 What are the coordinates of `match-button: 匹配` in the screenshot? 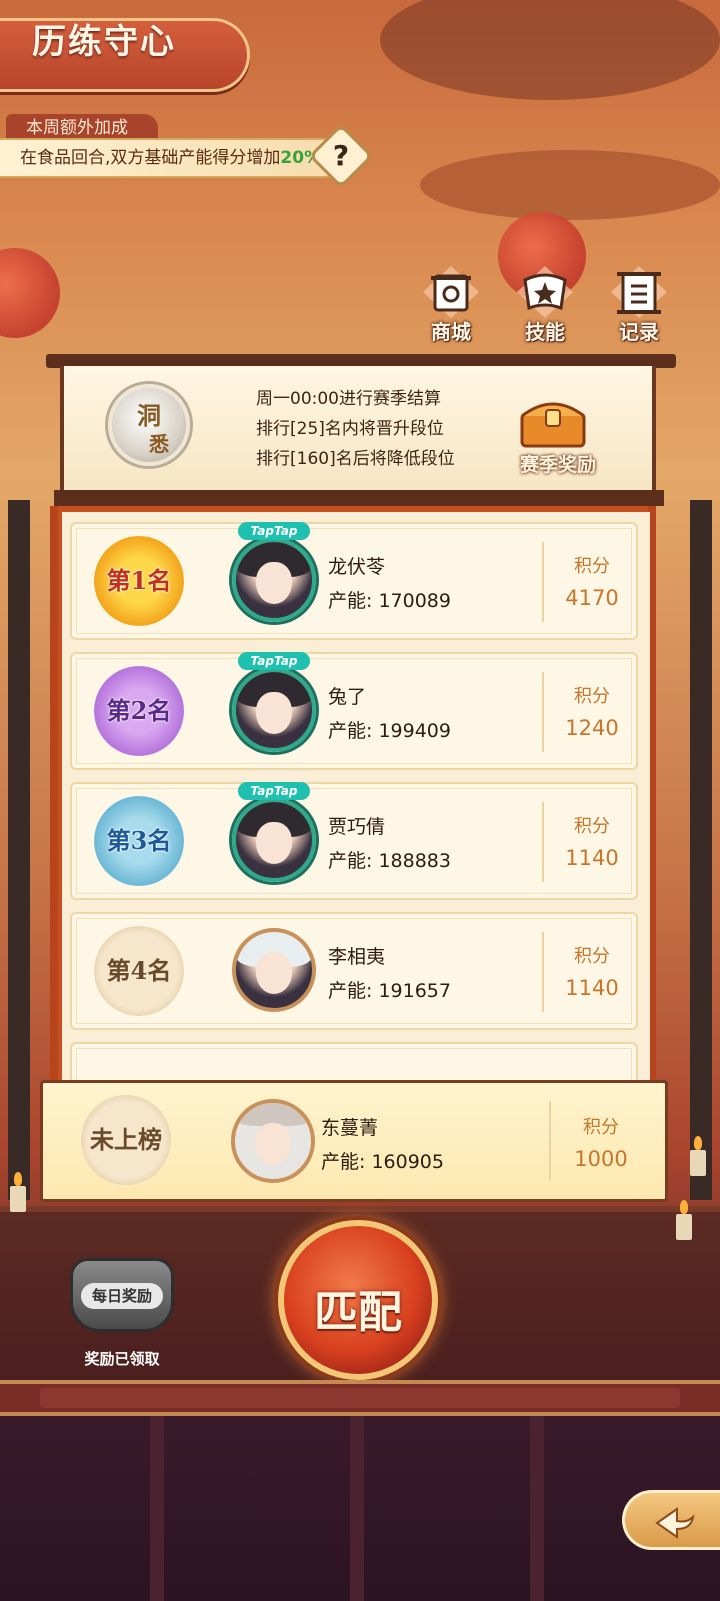 It's located at (358, 1300).